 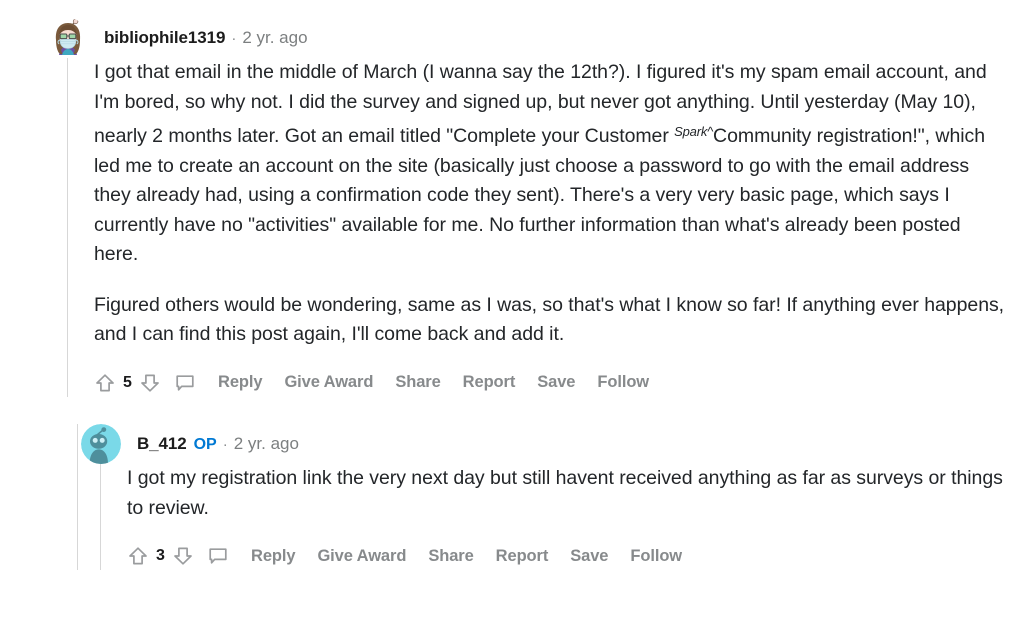 I want to click on vote-score: 5, so click(x=127, y=382).